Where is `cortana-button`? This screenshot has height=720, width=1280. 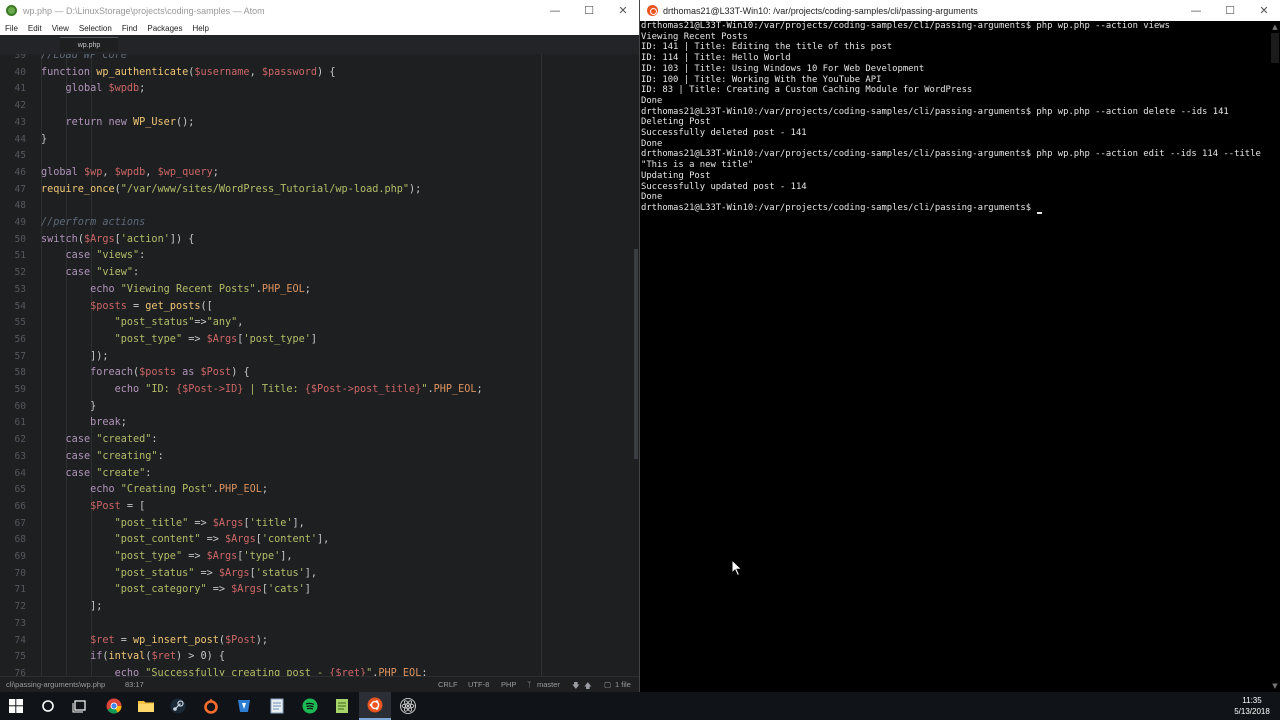 cortana-button is located at coordinates (48, 706).